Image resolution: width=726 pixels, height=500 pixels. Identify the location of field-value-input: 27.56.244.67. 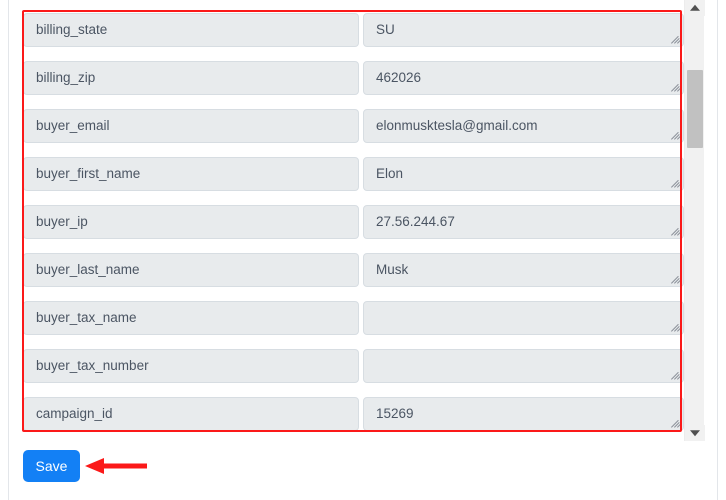
(523, 222).